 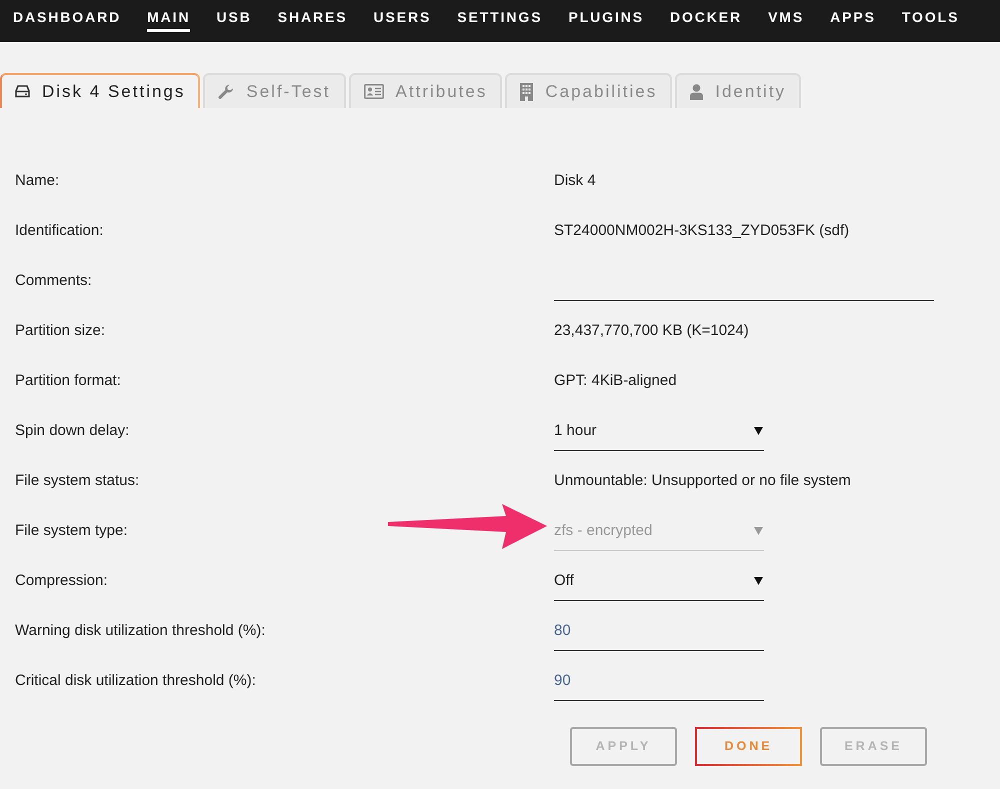 What do you see at coordinates (77, 481) in the screenshot?
I see `field-label: File system status:` at bounding box center [77, 481].